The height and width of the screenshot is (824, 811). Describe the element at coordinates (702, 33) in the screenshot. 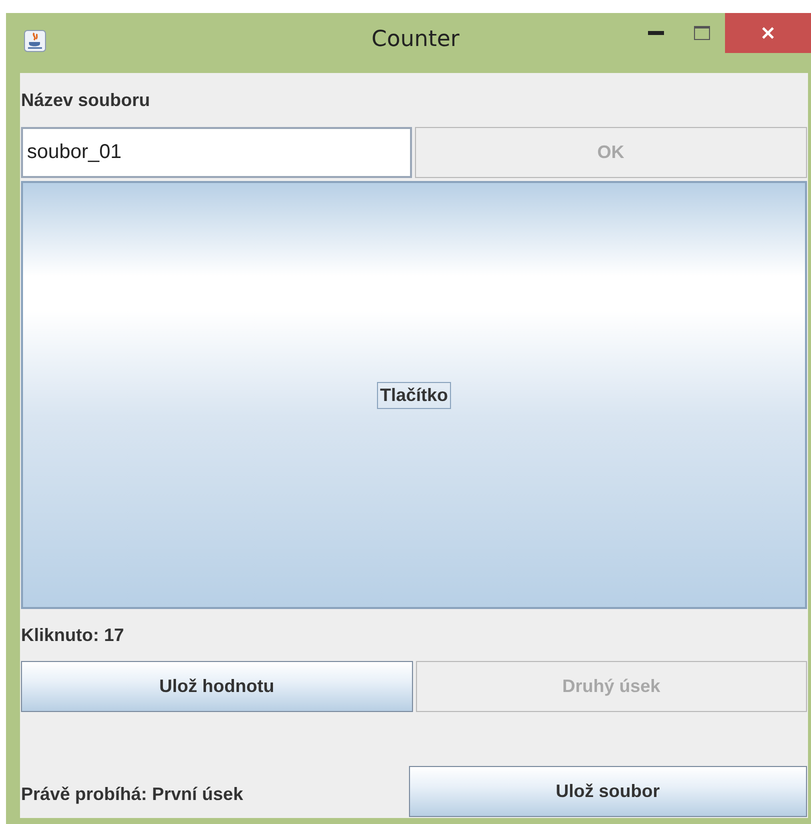

I see `maximize-icon` at that location.